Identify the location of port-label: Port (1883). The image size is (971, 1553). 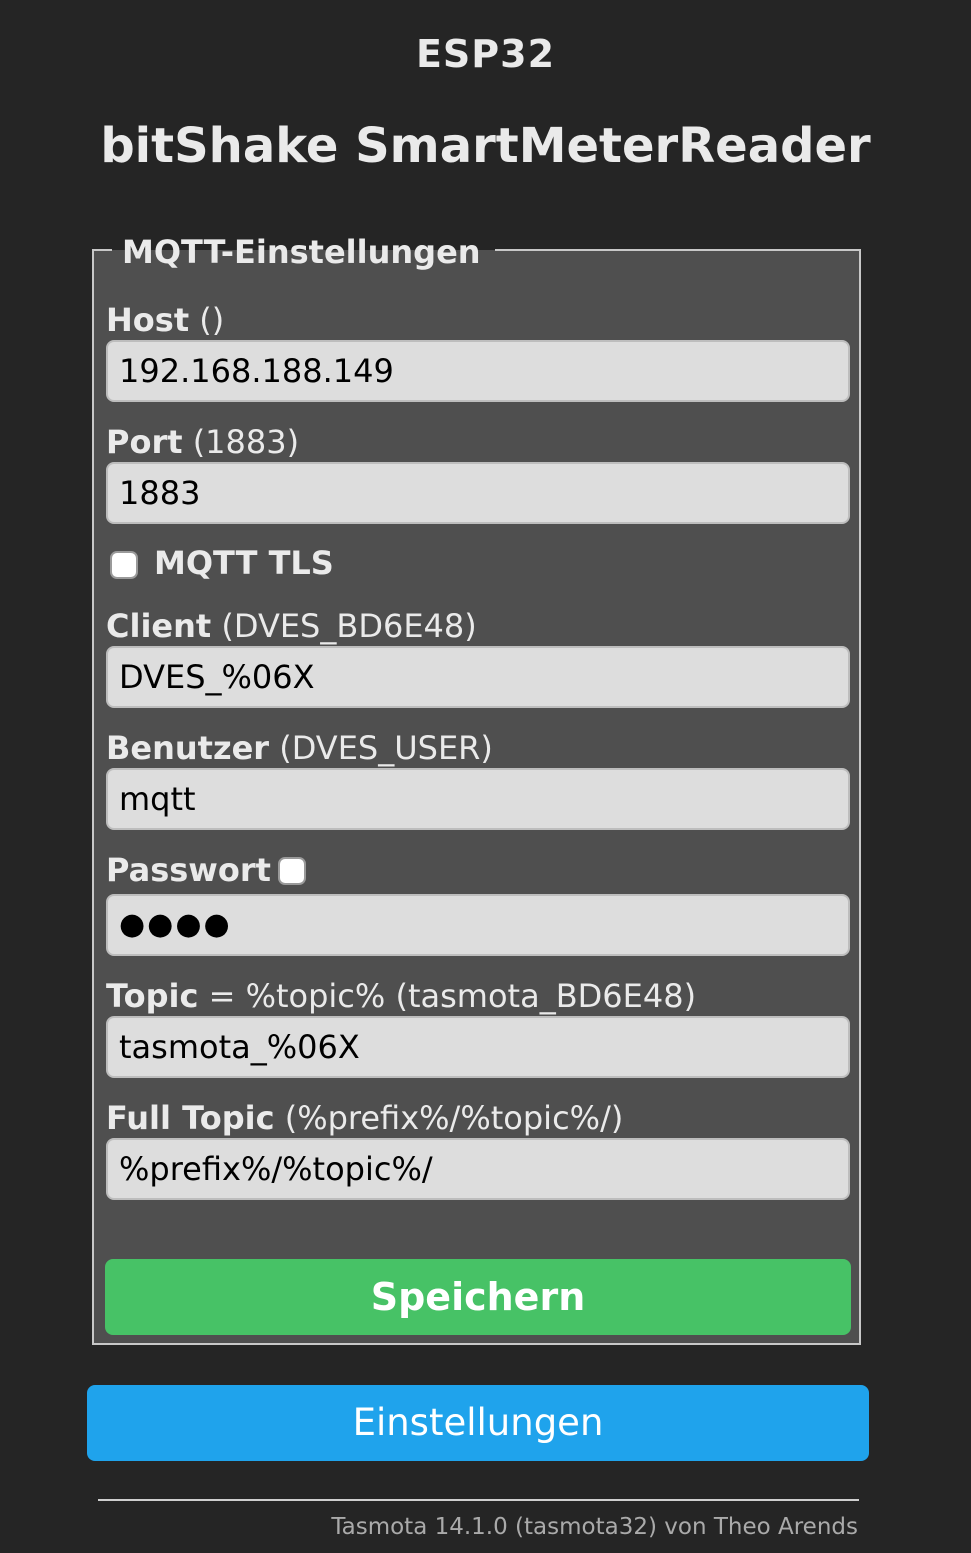
(202, 442).